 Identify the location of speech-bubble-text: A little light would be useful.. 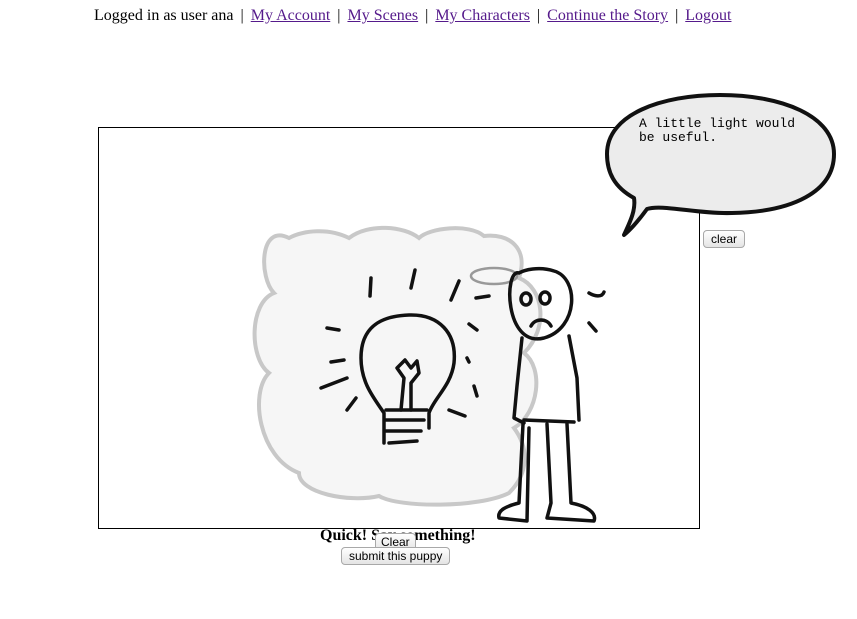
(724, 131).